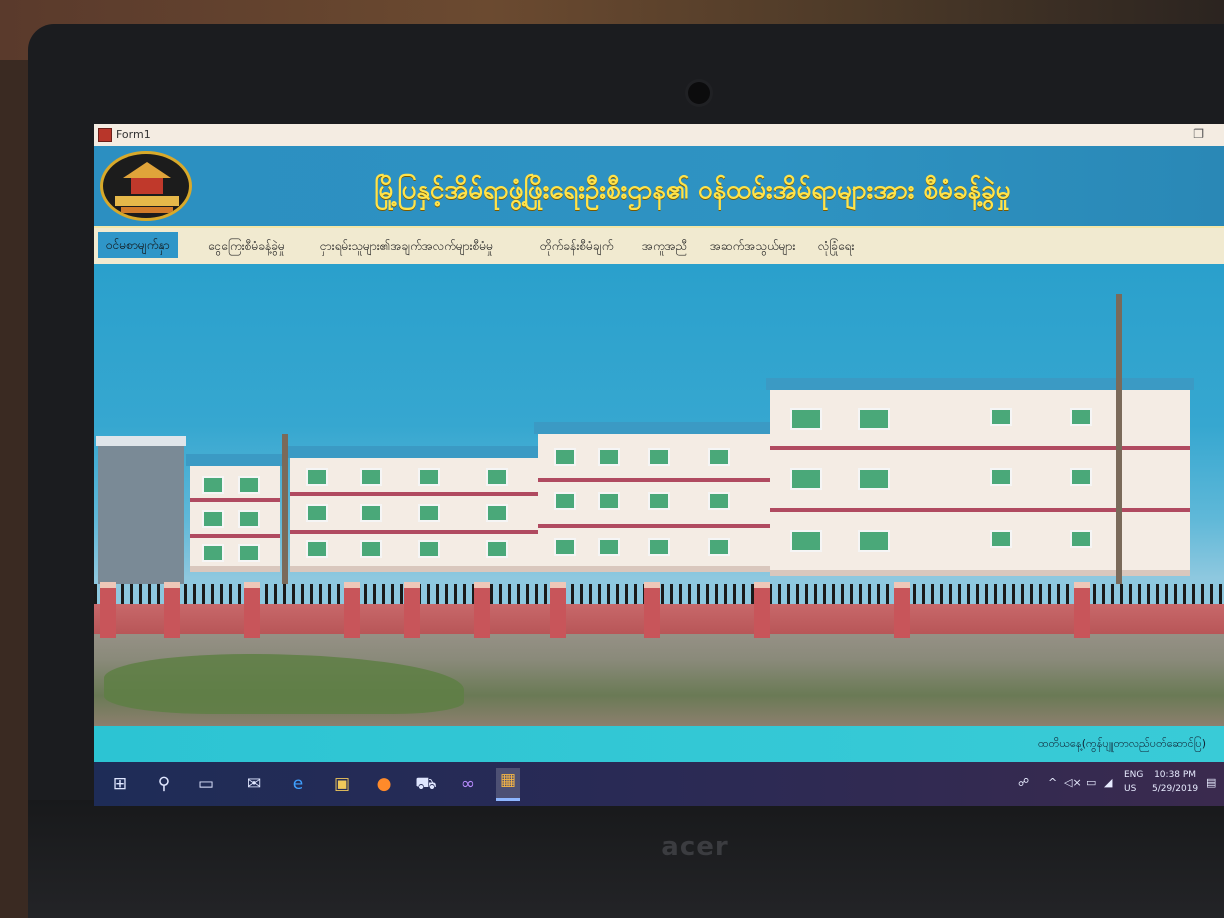 The width and height of the screenshot is (1224, 918). I want to click on mail-icon: ✉, so click(254, 784).